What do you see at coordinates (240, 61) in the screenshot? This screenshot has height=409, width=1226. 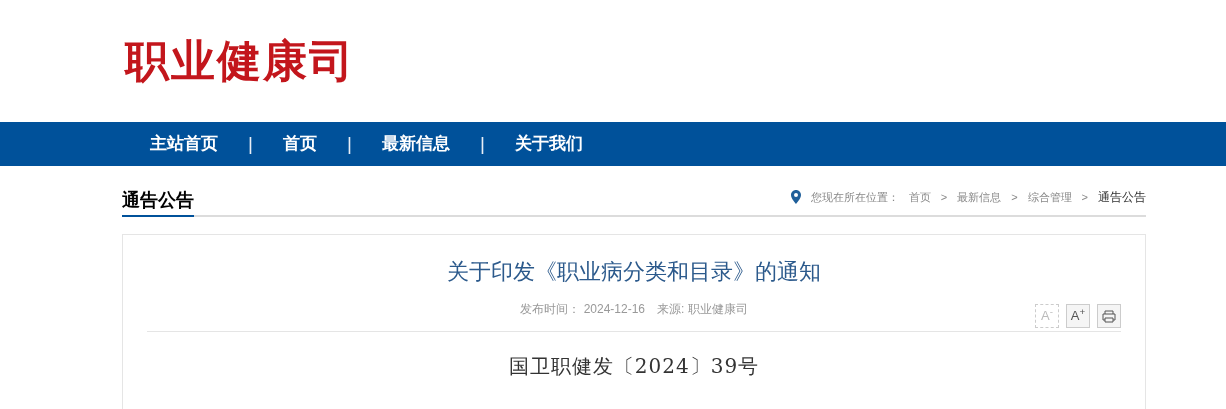 I see `site-title: 职业健康司` at bounding box center [240, 61].